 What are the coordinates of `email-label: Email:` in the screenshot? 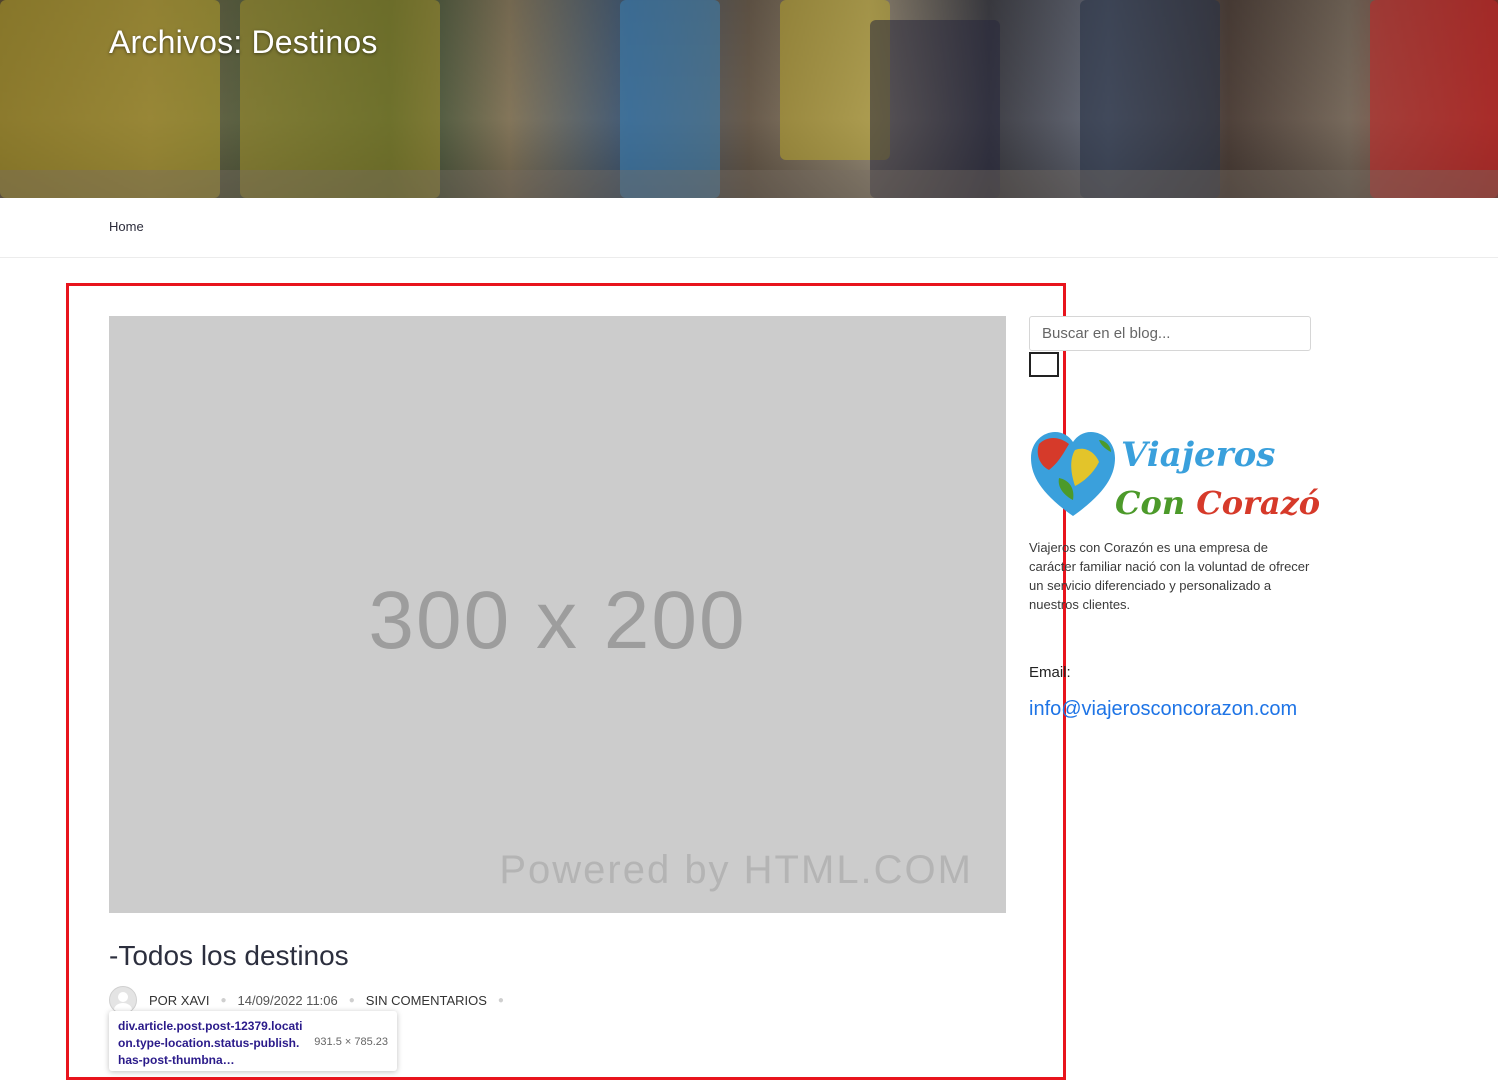 It's located at (1050, 672).